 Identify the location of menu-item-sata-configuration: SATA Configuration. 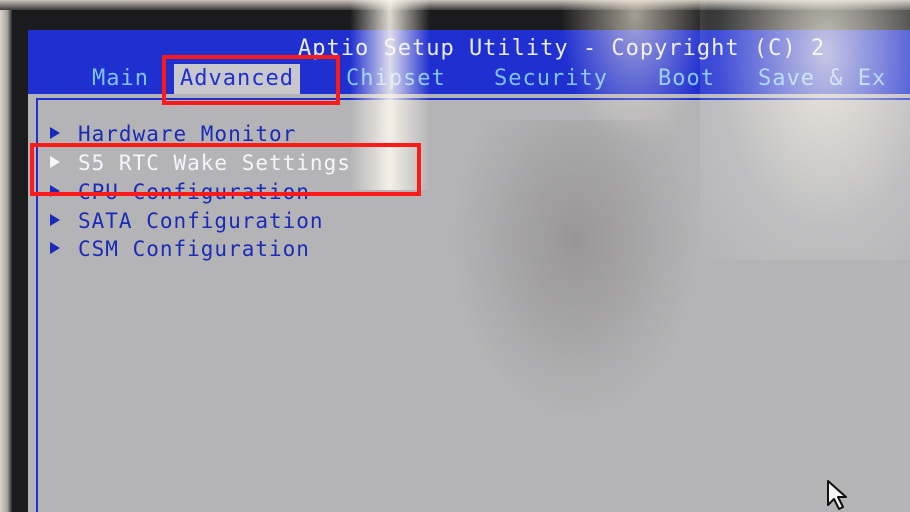
(187, 221).